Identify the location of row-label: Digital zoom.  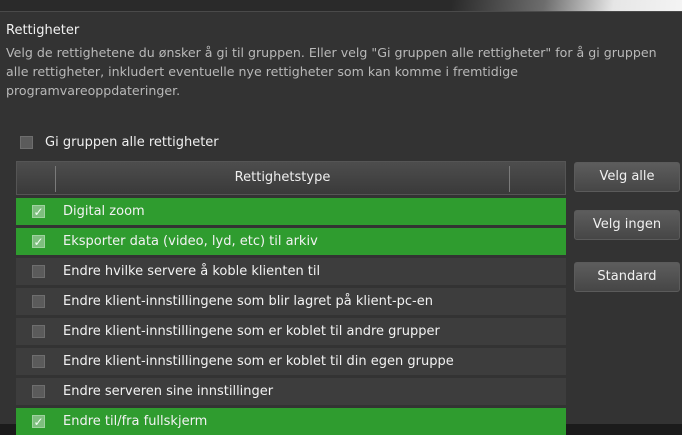
(104, 211).